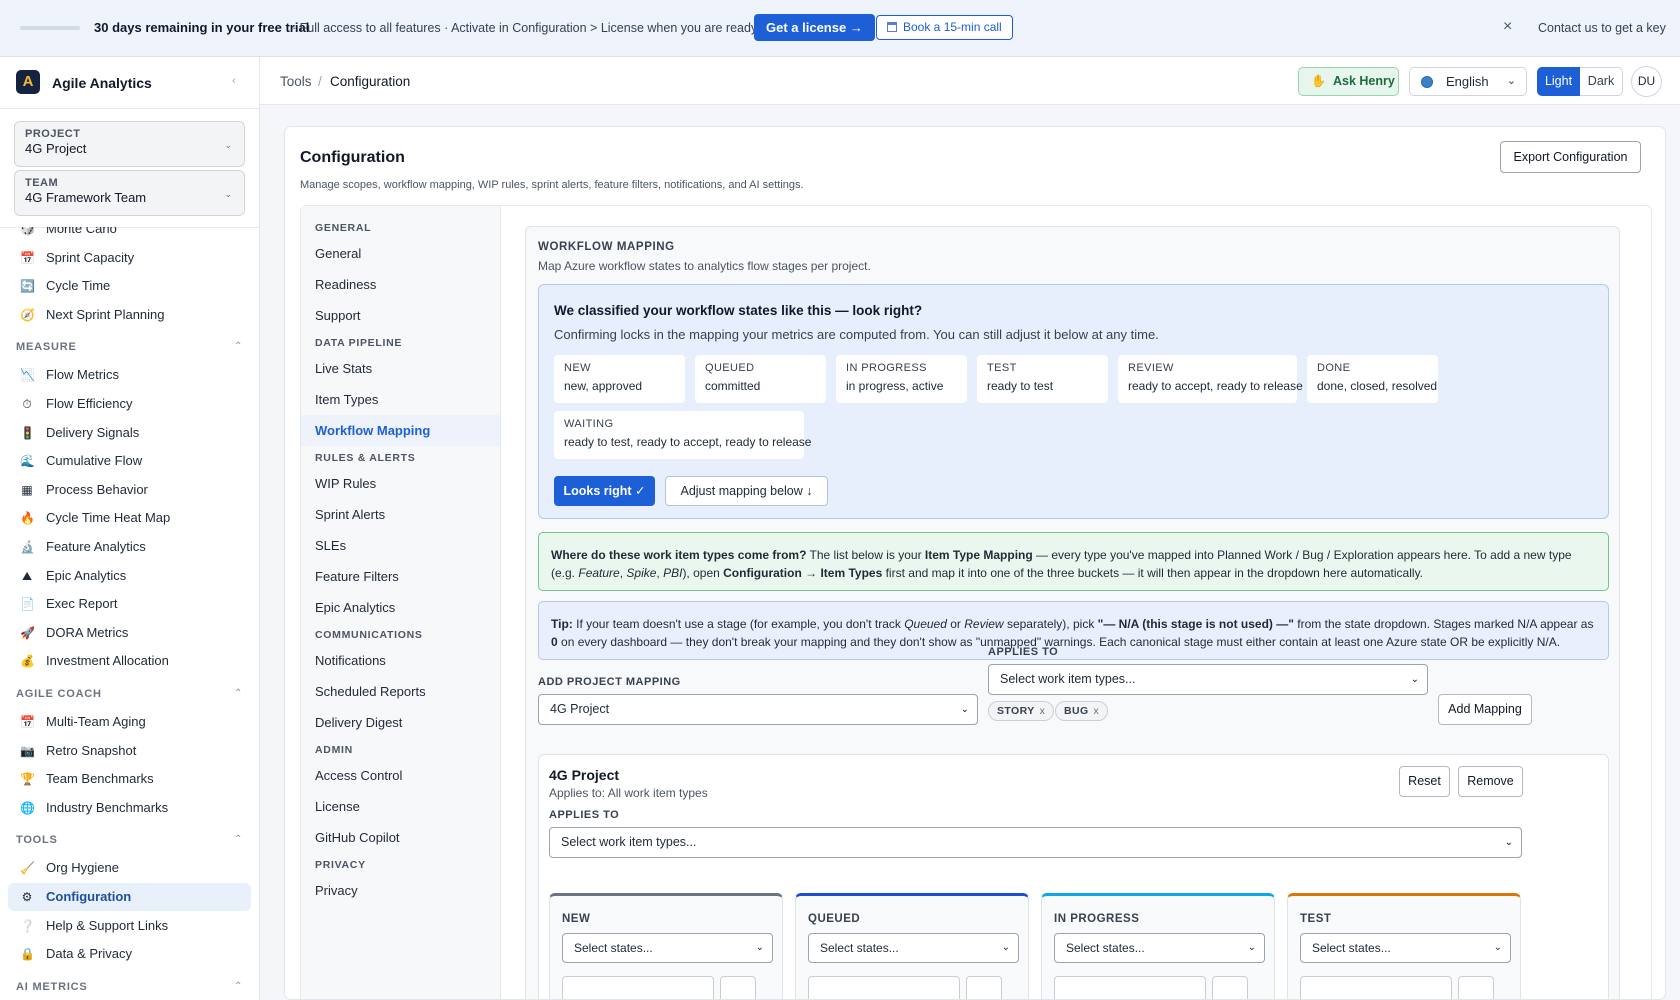  I want to click on sidebar-item-flow-efficiency: ⏱ Flow Efficiency, so click(129, 404).